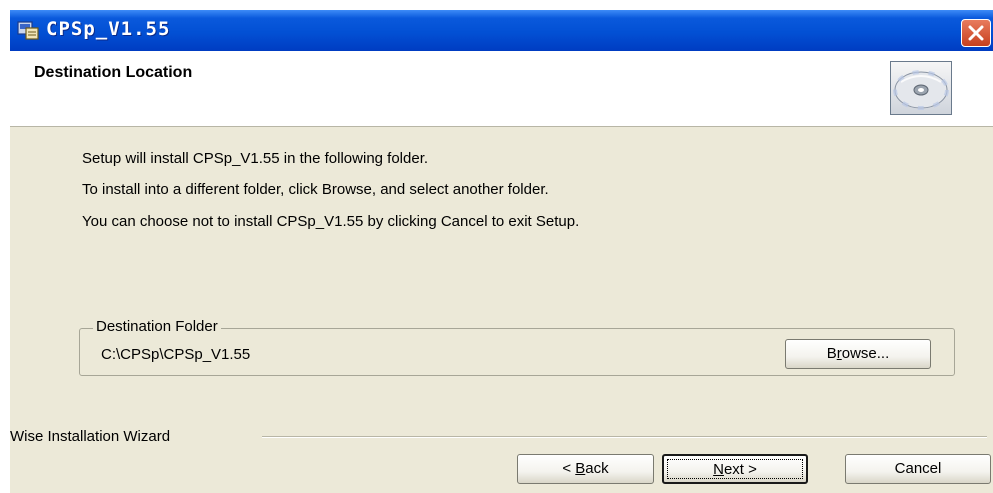 This screenshot has width=993, height=493. Describe the element at coordinates (113, 72) in the screenshot. I see `page-title: Destination Location` at that location.